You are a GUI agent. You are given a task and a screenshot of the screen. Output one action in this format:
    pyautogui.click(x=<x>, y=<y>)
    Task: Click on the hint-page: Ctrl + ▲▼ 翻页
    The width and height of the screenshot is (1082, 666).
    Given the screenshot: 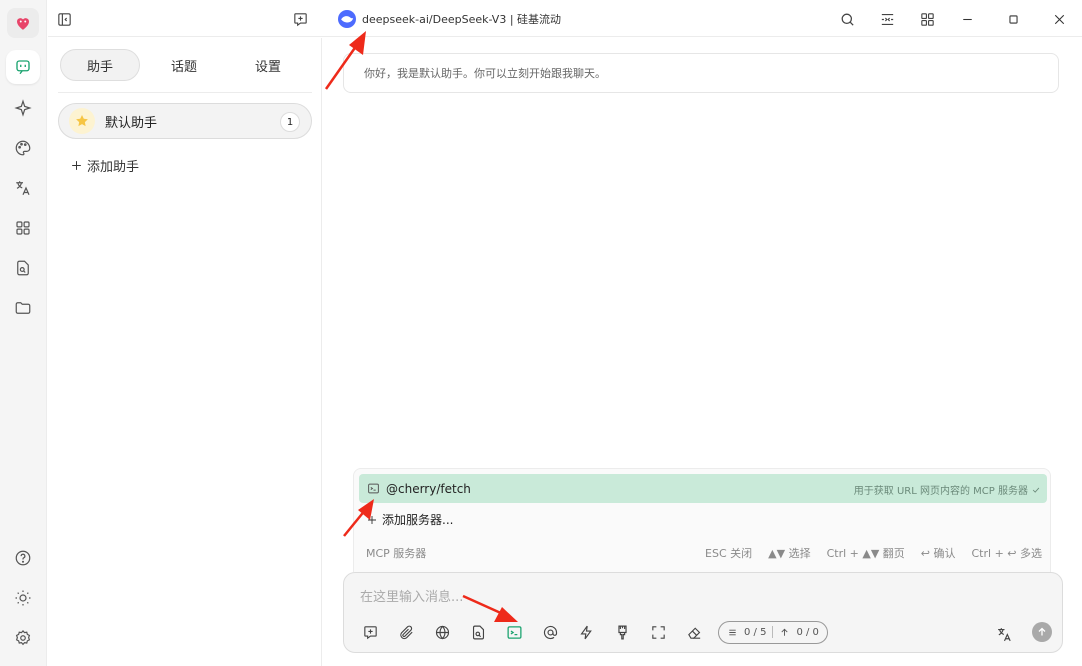 What is the action you would take?
    pyautogui.click(x=865, y=553)
    